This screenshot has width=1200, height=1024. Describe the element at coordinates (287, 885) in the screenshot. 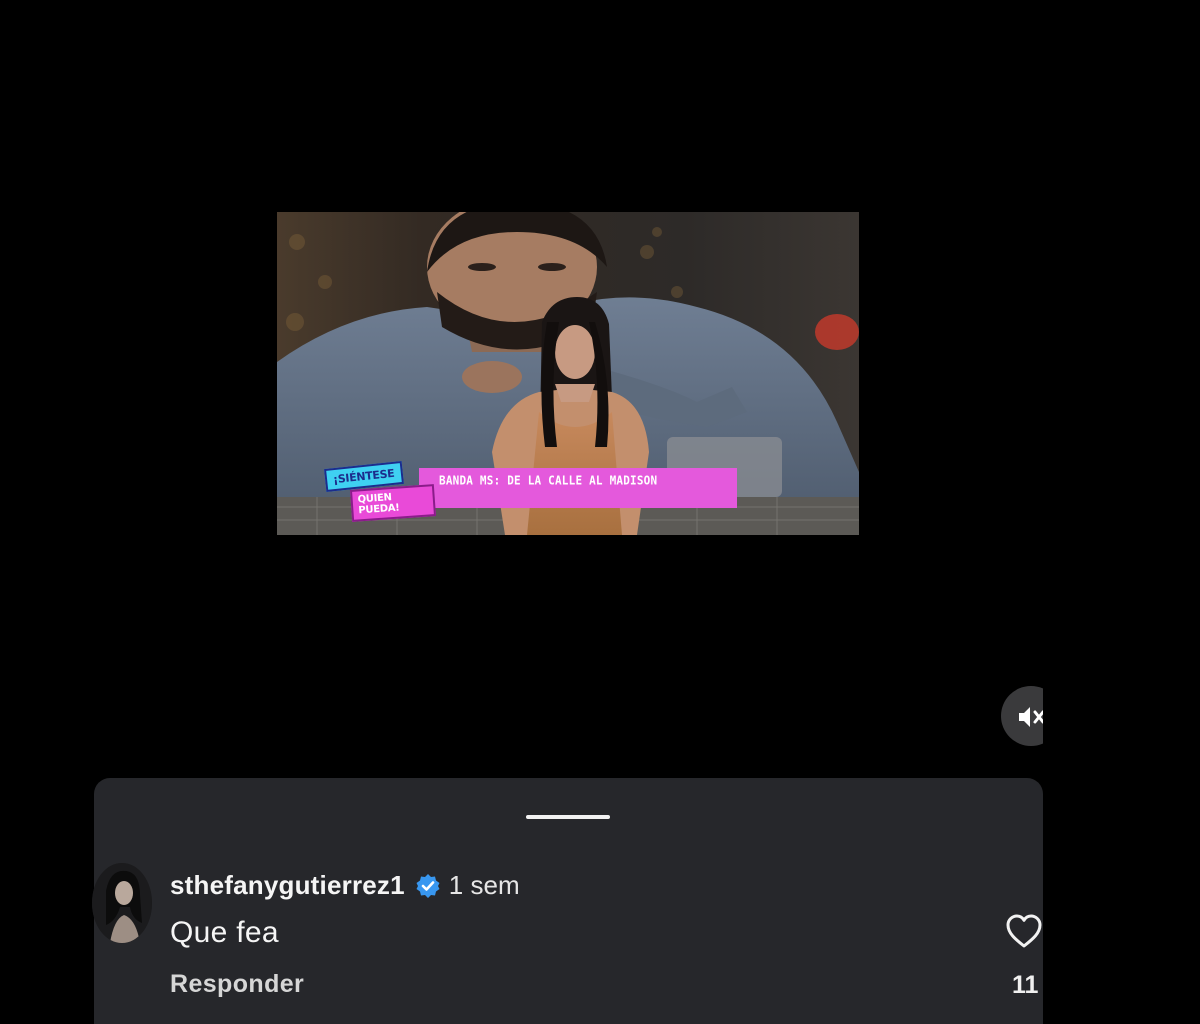

I see `comment-username: sthefanygutierrez1` at that location.